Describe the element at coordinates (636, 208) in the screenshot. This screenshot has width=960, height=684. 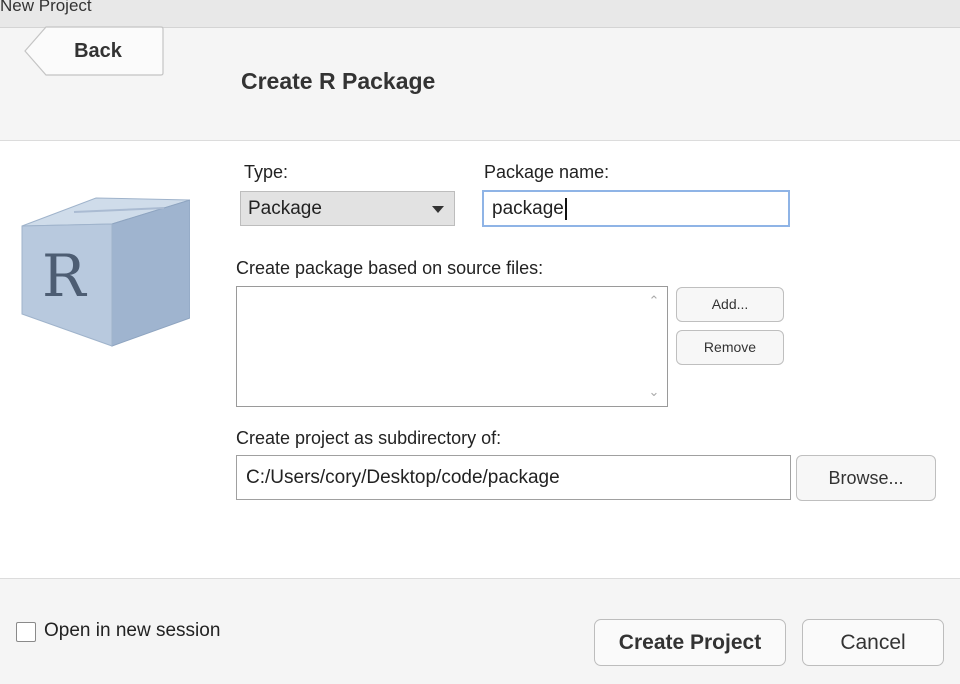
I see `package-name-input: package` at that location.